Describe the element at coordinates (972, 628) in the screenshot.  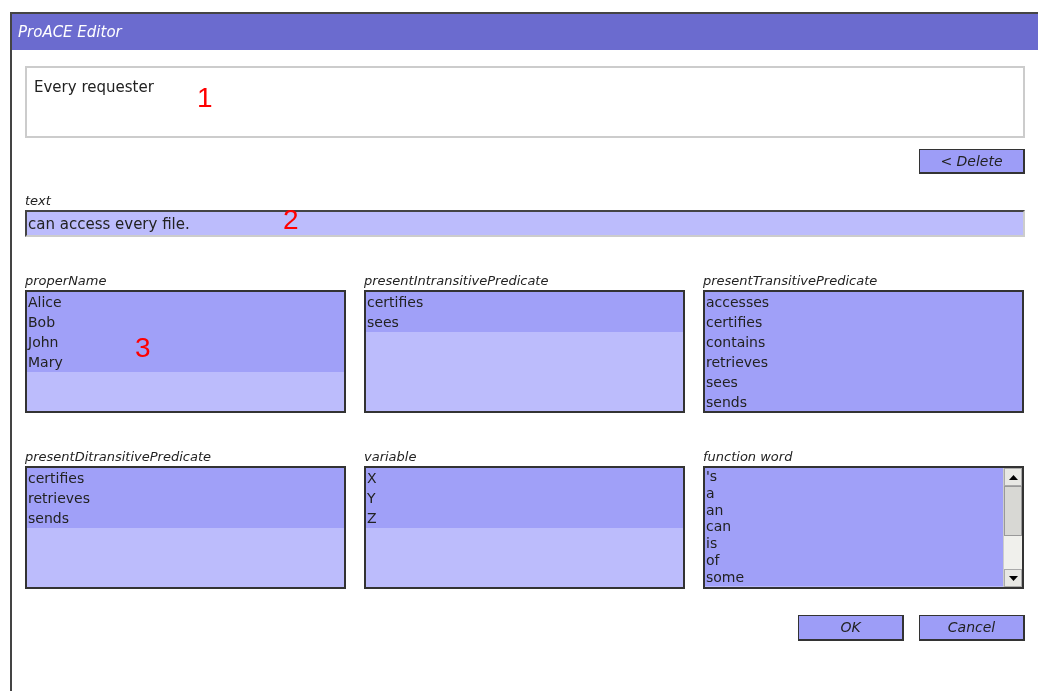
I see `dialog-button: Cancel` at that location.